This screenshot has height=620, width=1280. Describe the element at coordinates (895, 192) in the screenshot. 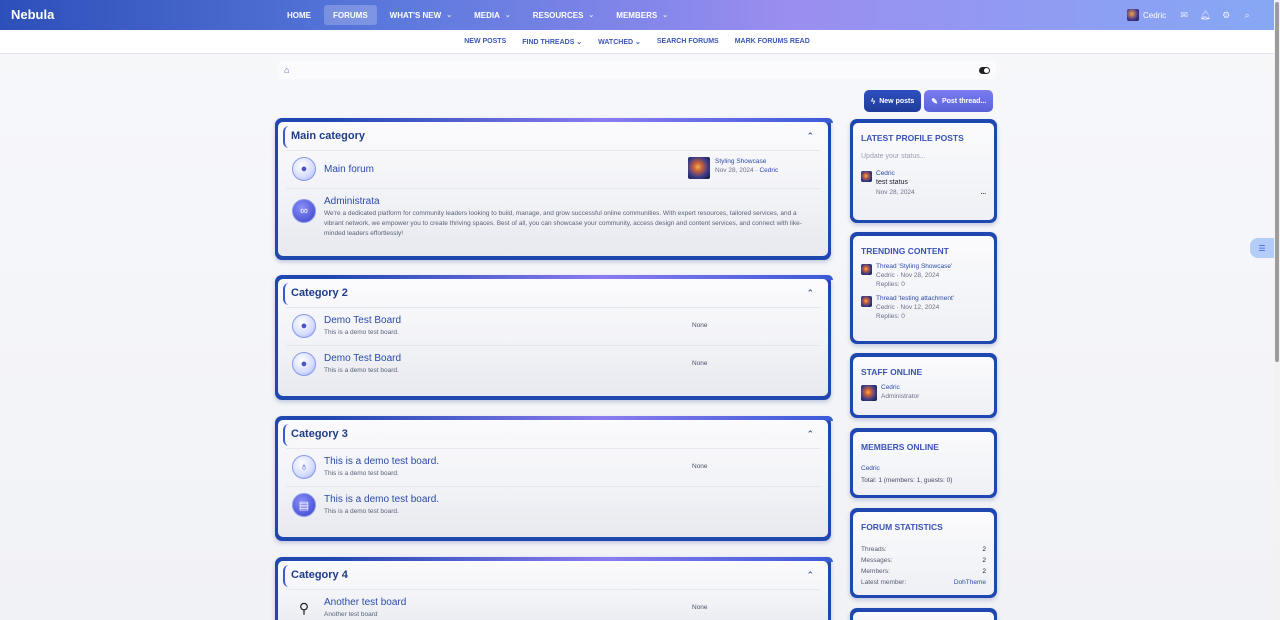

I see `post-date: Nov 28, 2024` at that location.